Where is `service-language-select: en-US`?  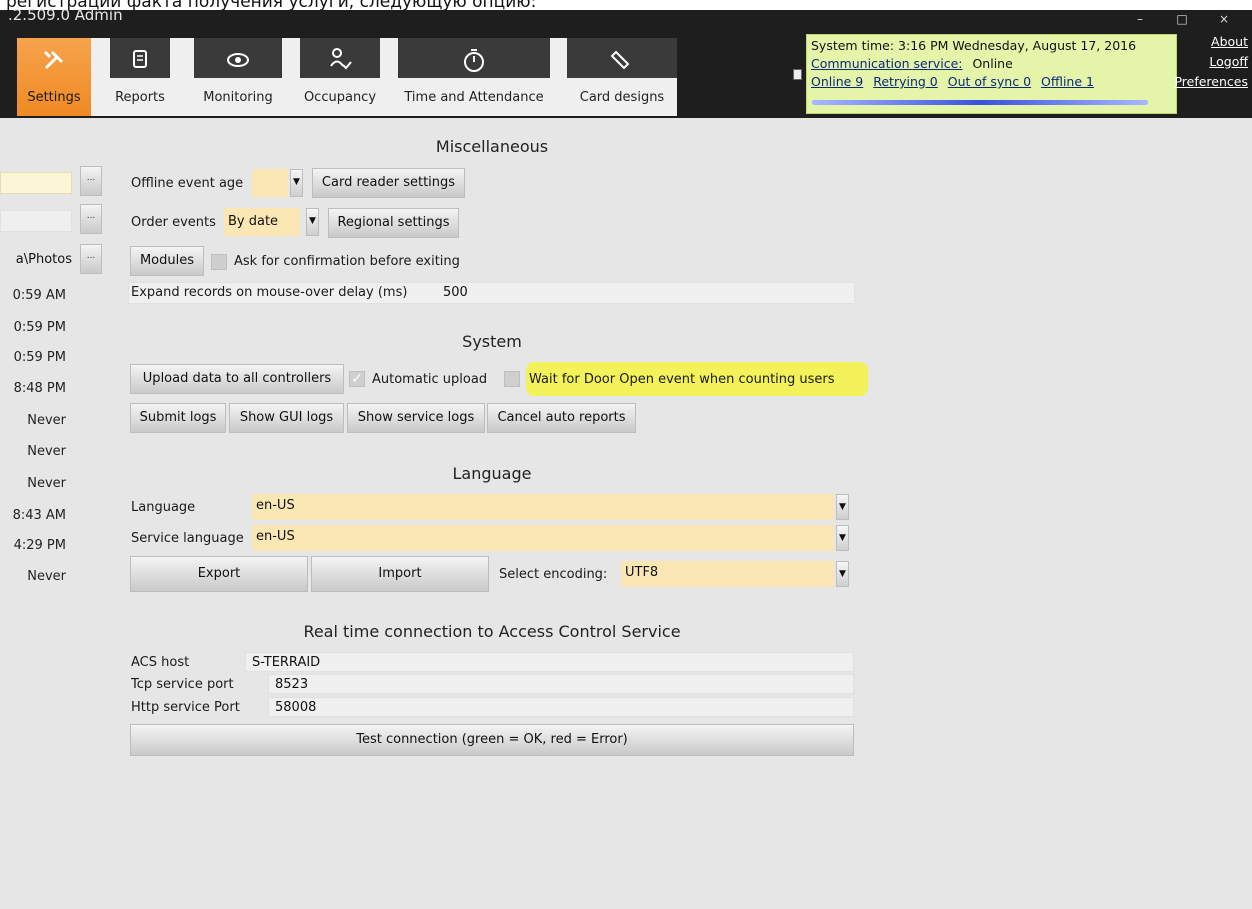 service-language-select: en-US is located at coordinates (543, 538).